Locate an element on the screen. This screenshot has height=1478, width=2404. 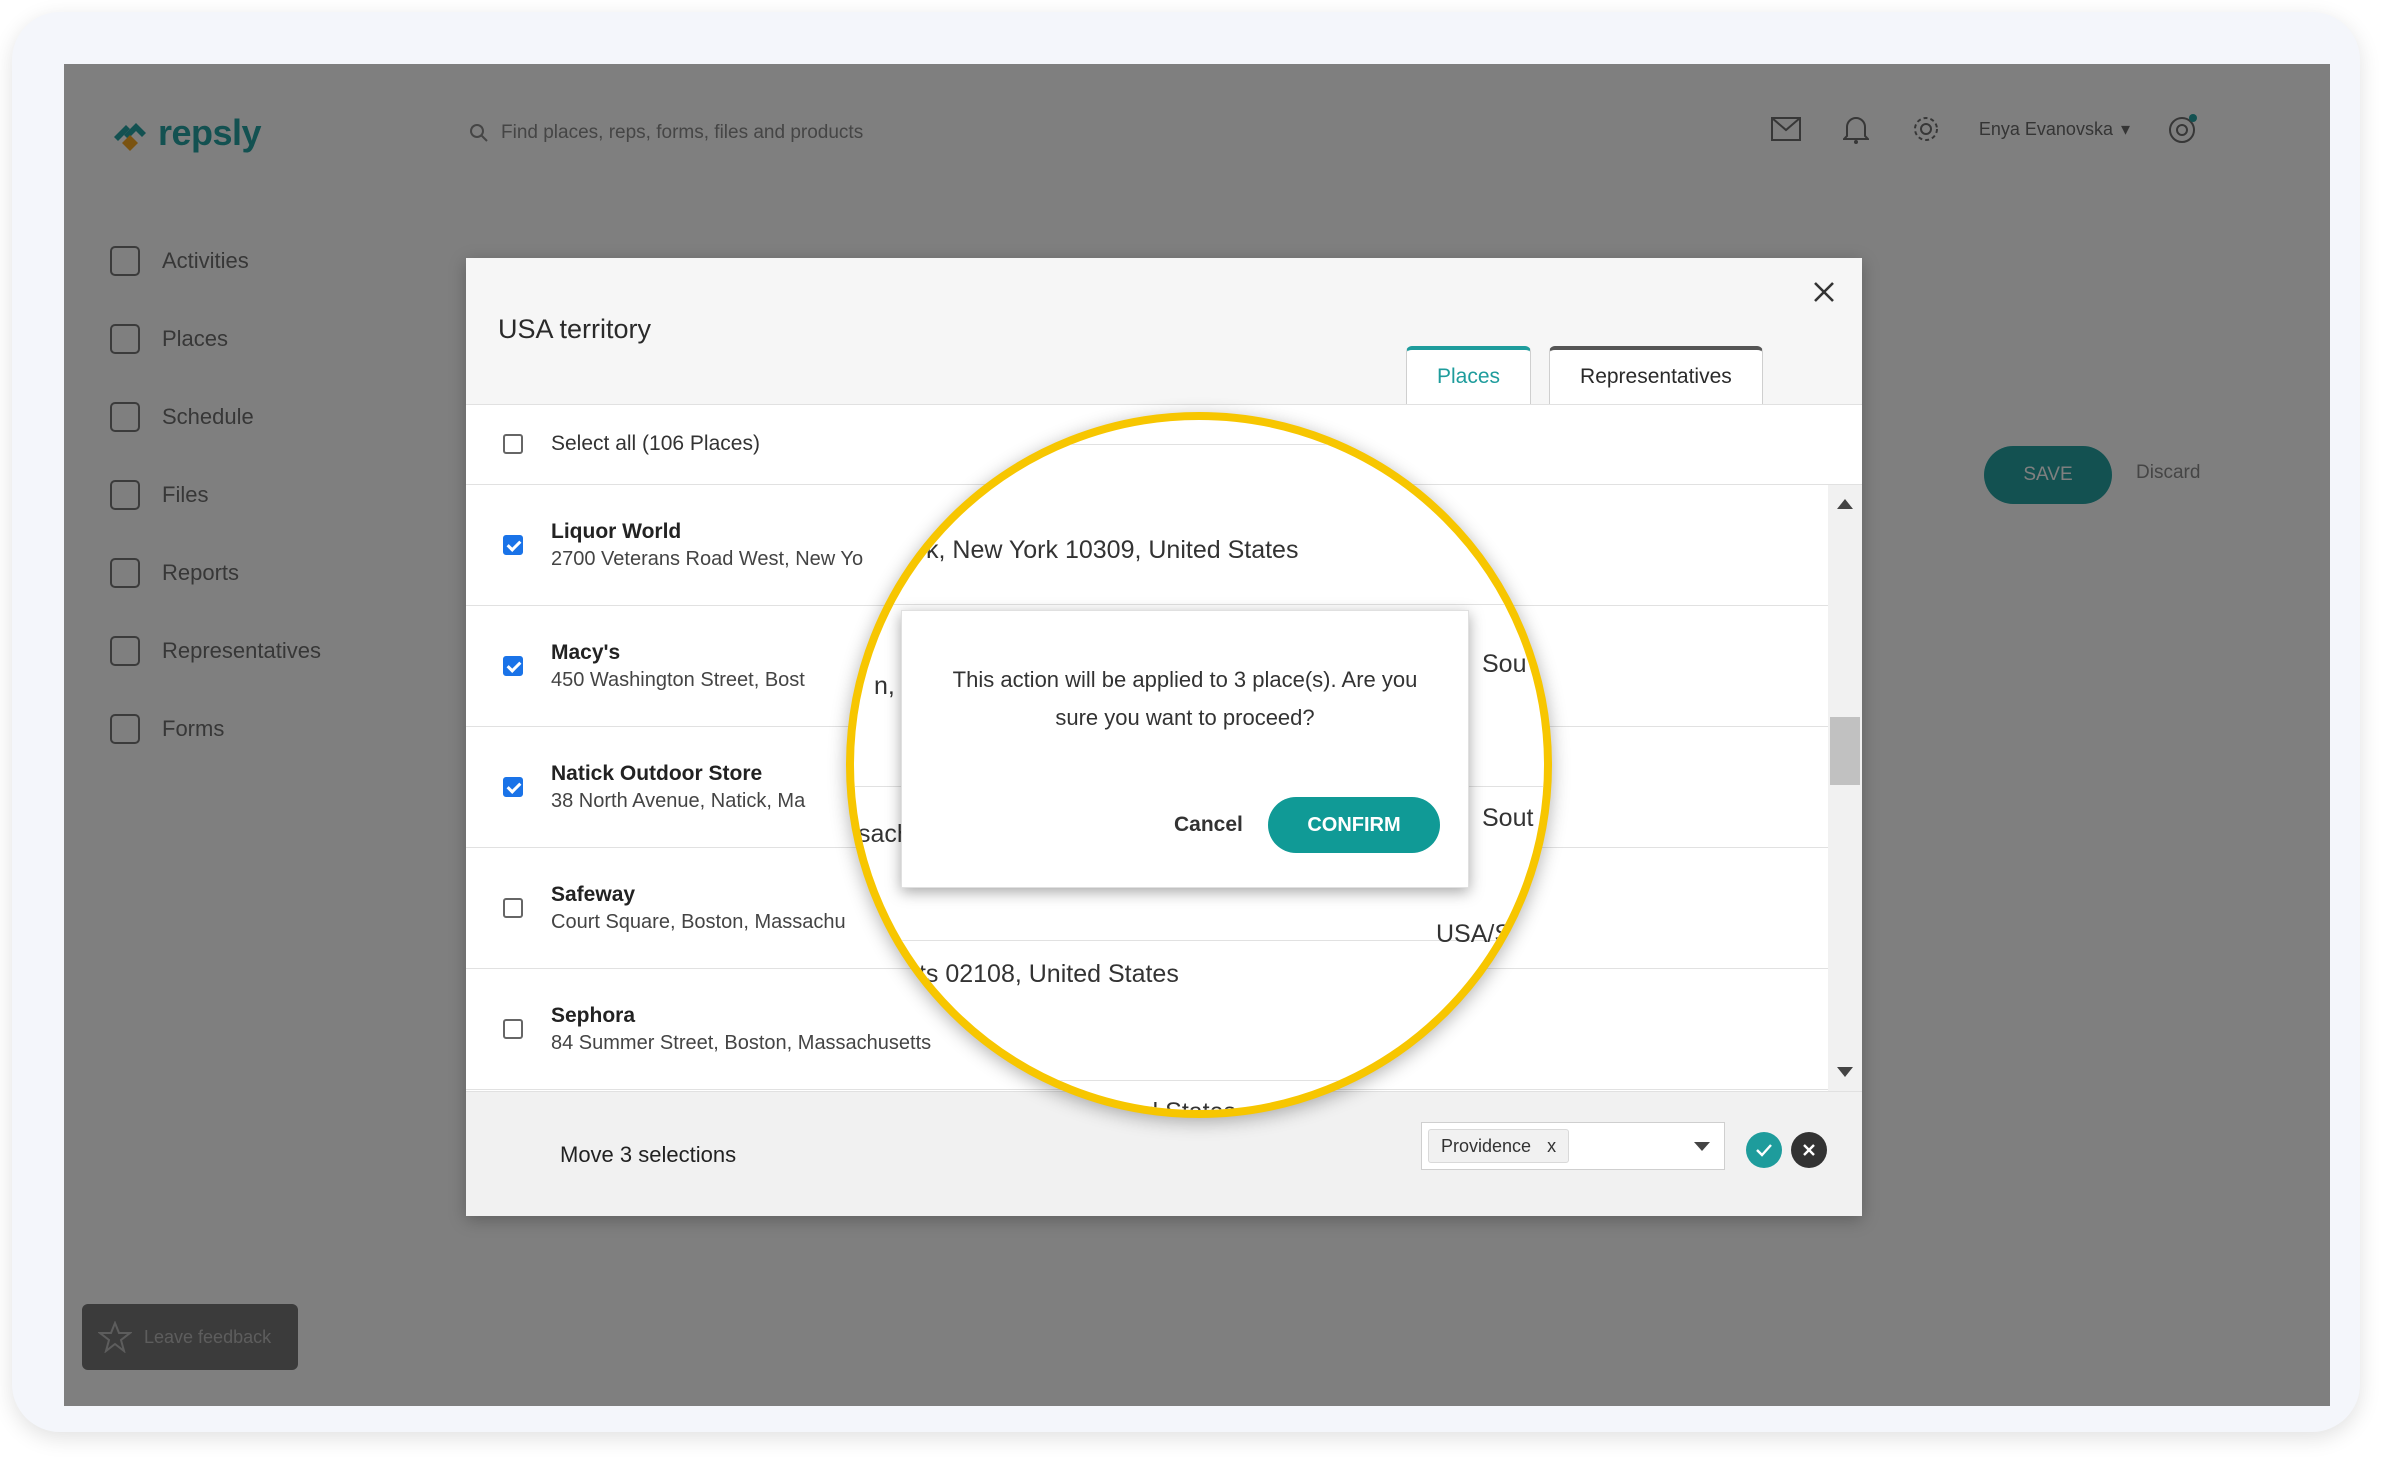
magnified-text: tts 02108, United States is located at coordinates (1045, 974).